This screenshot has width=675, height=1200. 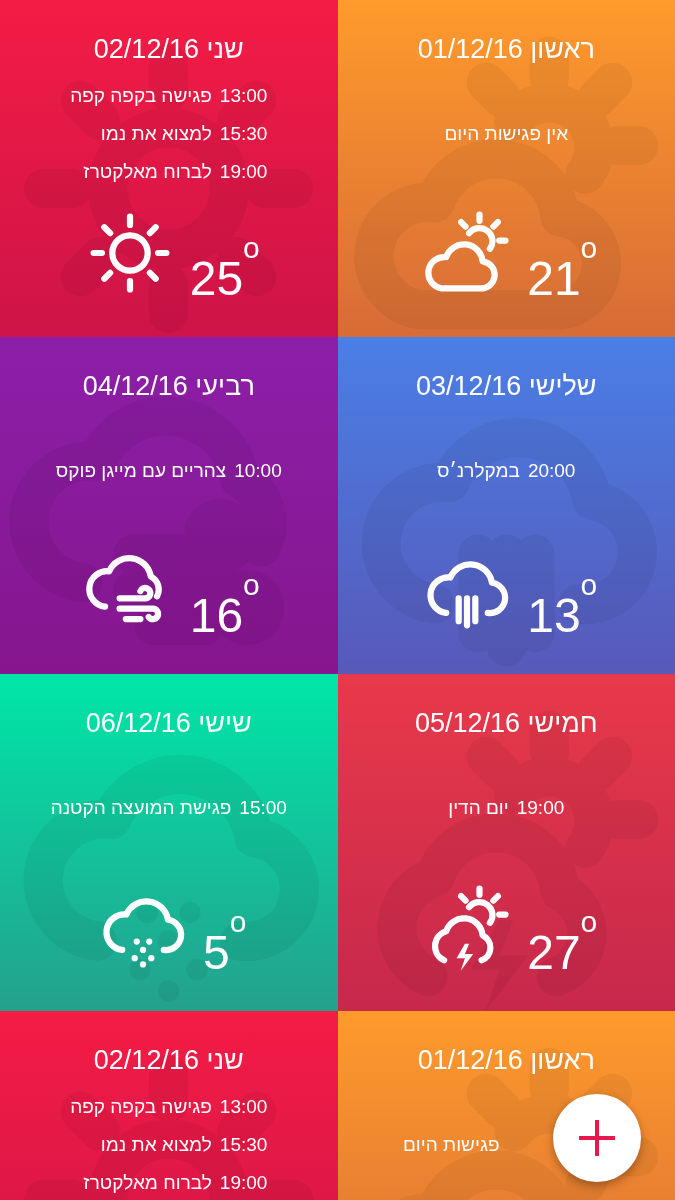 What do you see at coordinates (141, 808) in the screenshot?
I see `meeting-title: פגישת המועצה הקטנה` at bounding box center [141, 808].